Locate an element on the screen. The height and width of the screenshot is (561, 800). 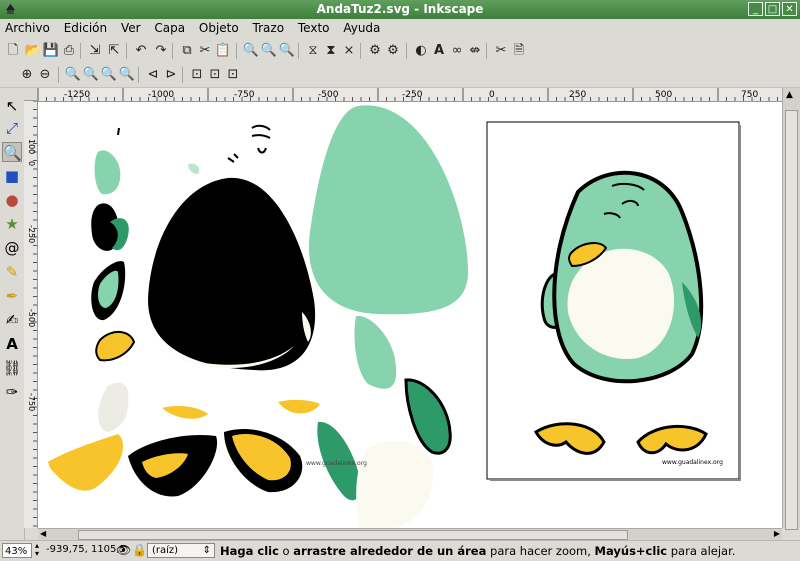
zoom-page-icon: ⊡ is located at coordinates (215, 75).